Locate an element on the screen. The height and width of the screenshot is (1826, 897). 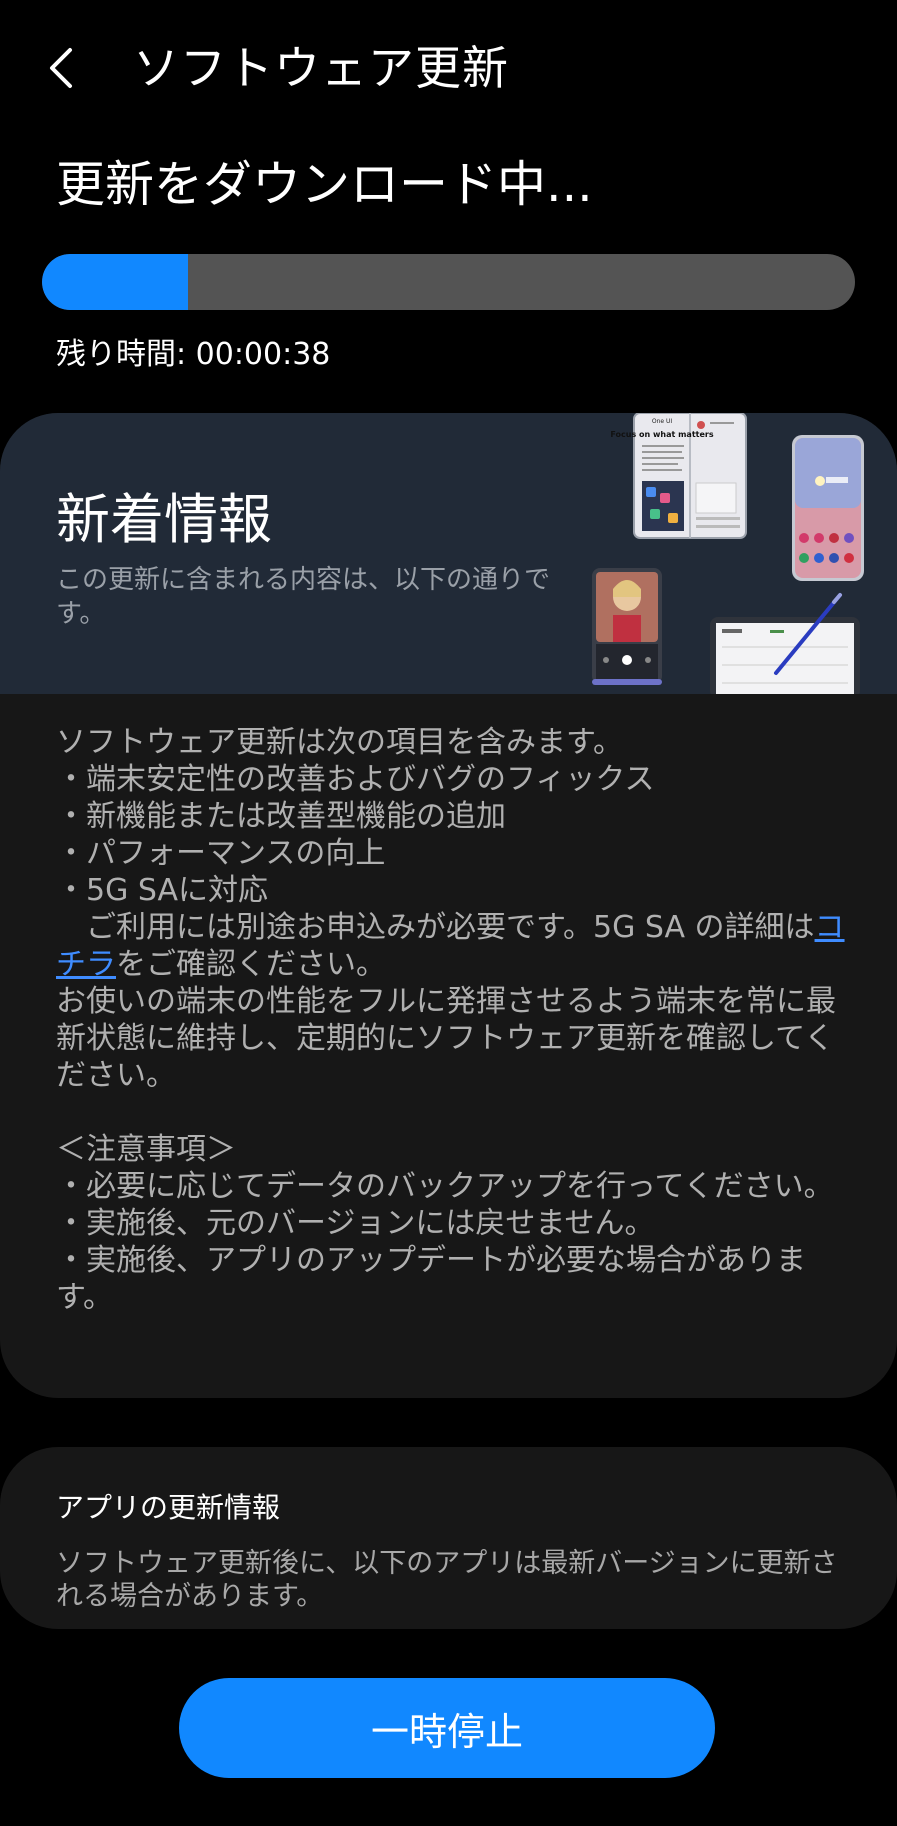
promo-headline-text: Focus on what matters is located at coordinates (661, 434).